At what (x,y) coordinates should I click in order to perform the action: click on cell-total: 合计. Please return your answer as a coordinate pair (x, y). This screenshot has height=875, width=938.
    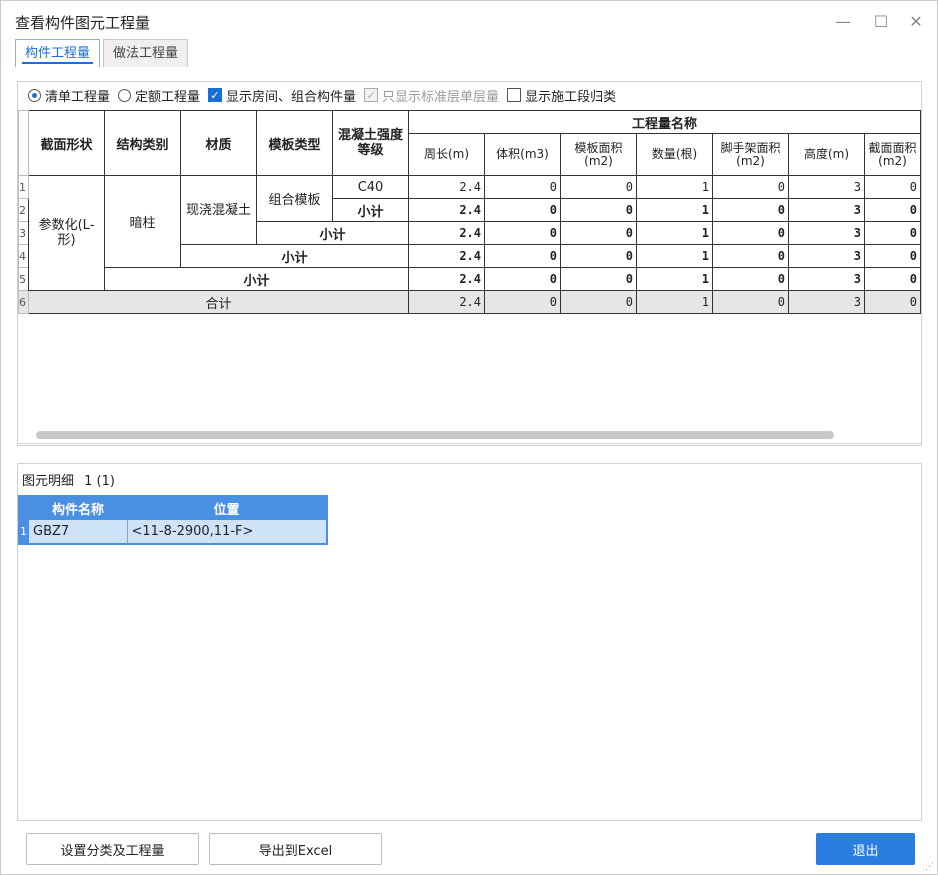
    Looking at the image, I should click on (218, 302).